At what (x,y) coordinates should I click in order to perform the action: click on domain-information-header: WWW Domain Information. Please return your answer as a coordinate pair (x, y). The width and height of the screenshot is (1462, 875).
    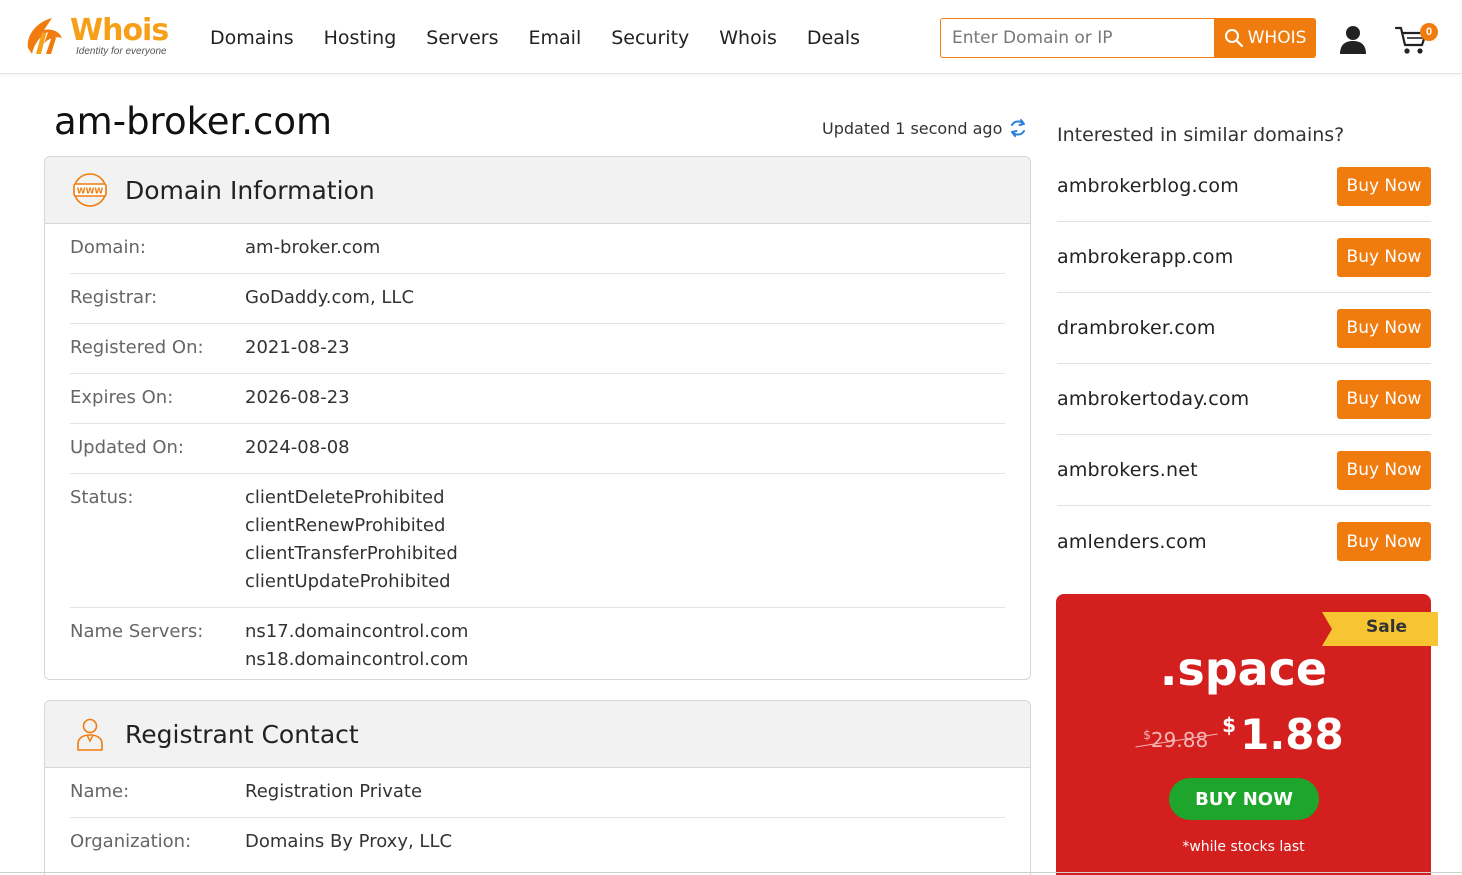
    Looking at the image, I should click on (537, 190).